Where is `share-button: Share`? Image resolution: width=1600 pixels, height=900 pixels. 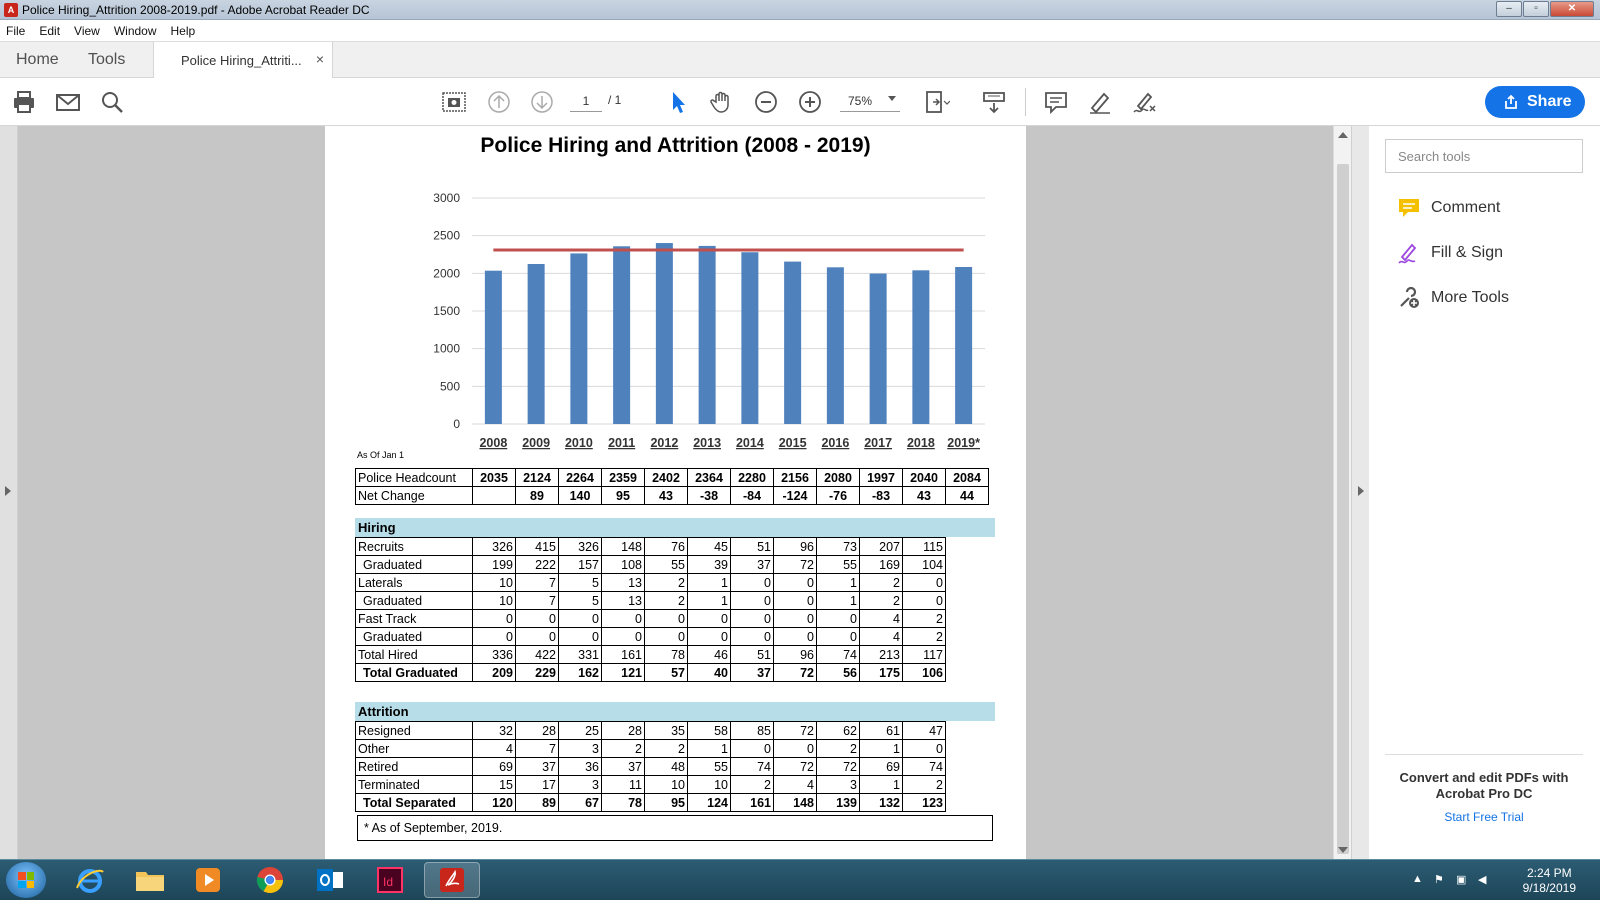
share-button: Share is located at coordinates (1535, 102).